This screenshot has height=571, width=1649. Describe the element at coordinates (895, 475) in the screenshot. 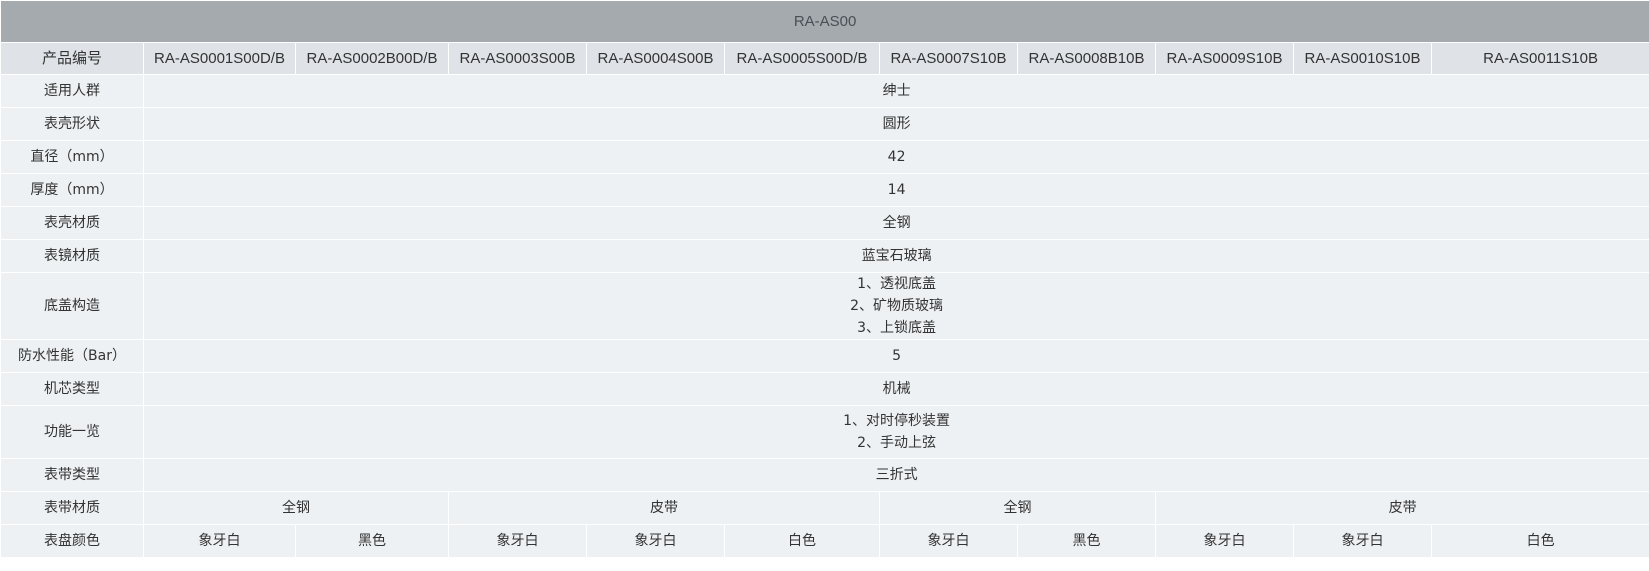

I see `spec-value: 三折式` at that location.